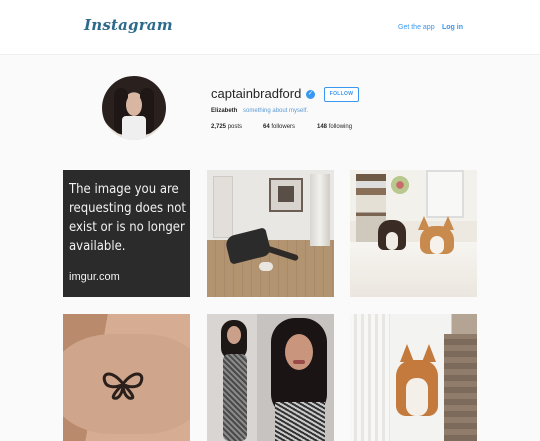 This screenshot has width=540, height=441. Describe the element at coordinates (94, 277) in the screenshot. I see `imgur-brand-text: imgur.com` at that location.